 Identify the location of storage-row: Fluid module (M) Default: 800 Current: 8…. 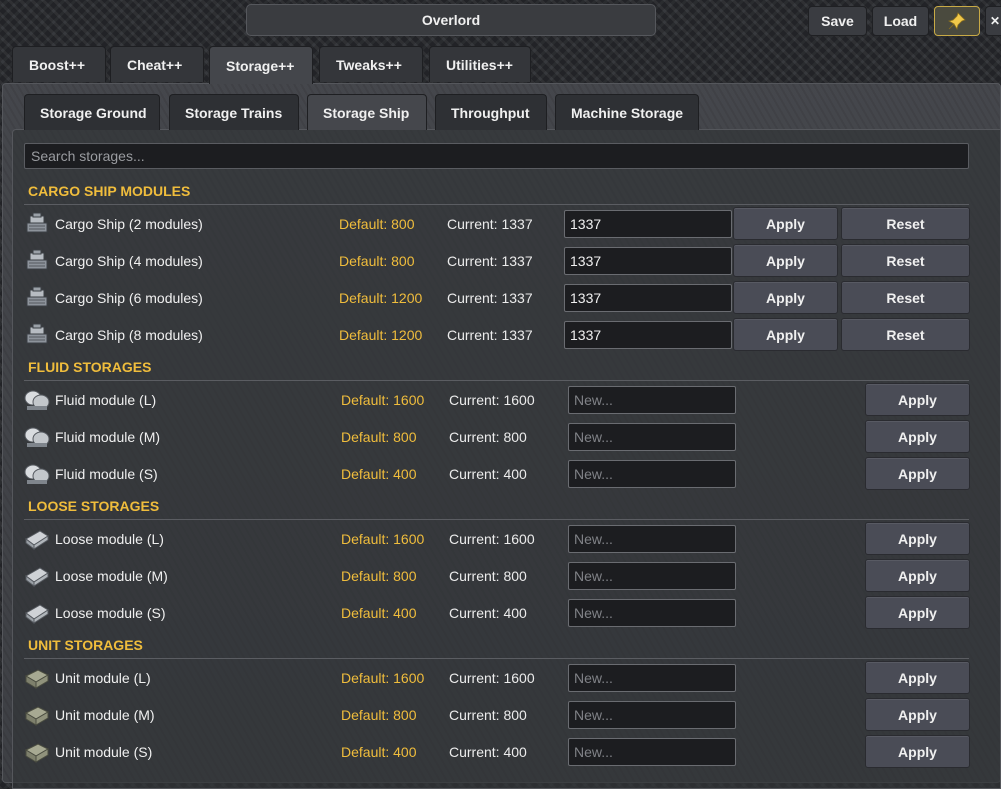
(498, 437).